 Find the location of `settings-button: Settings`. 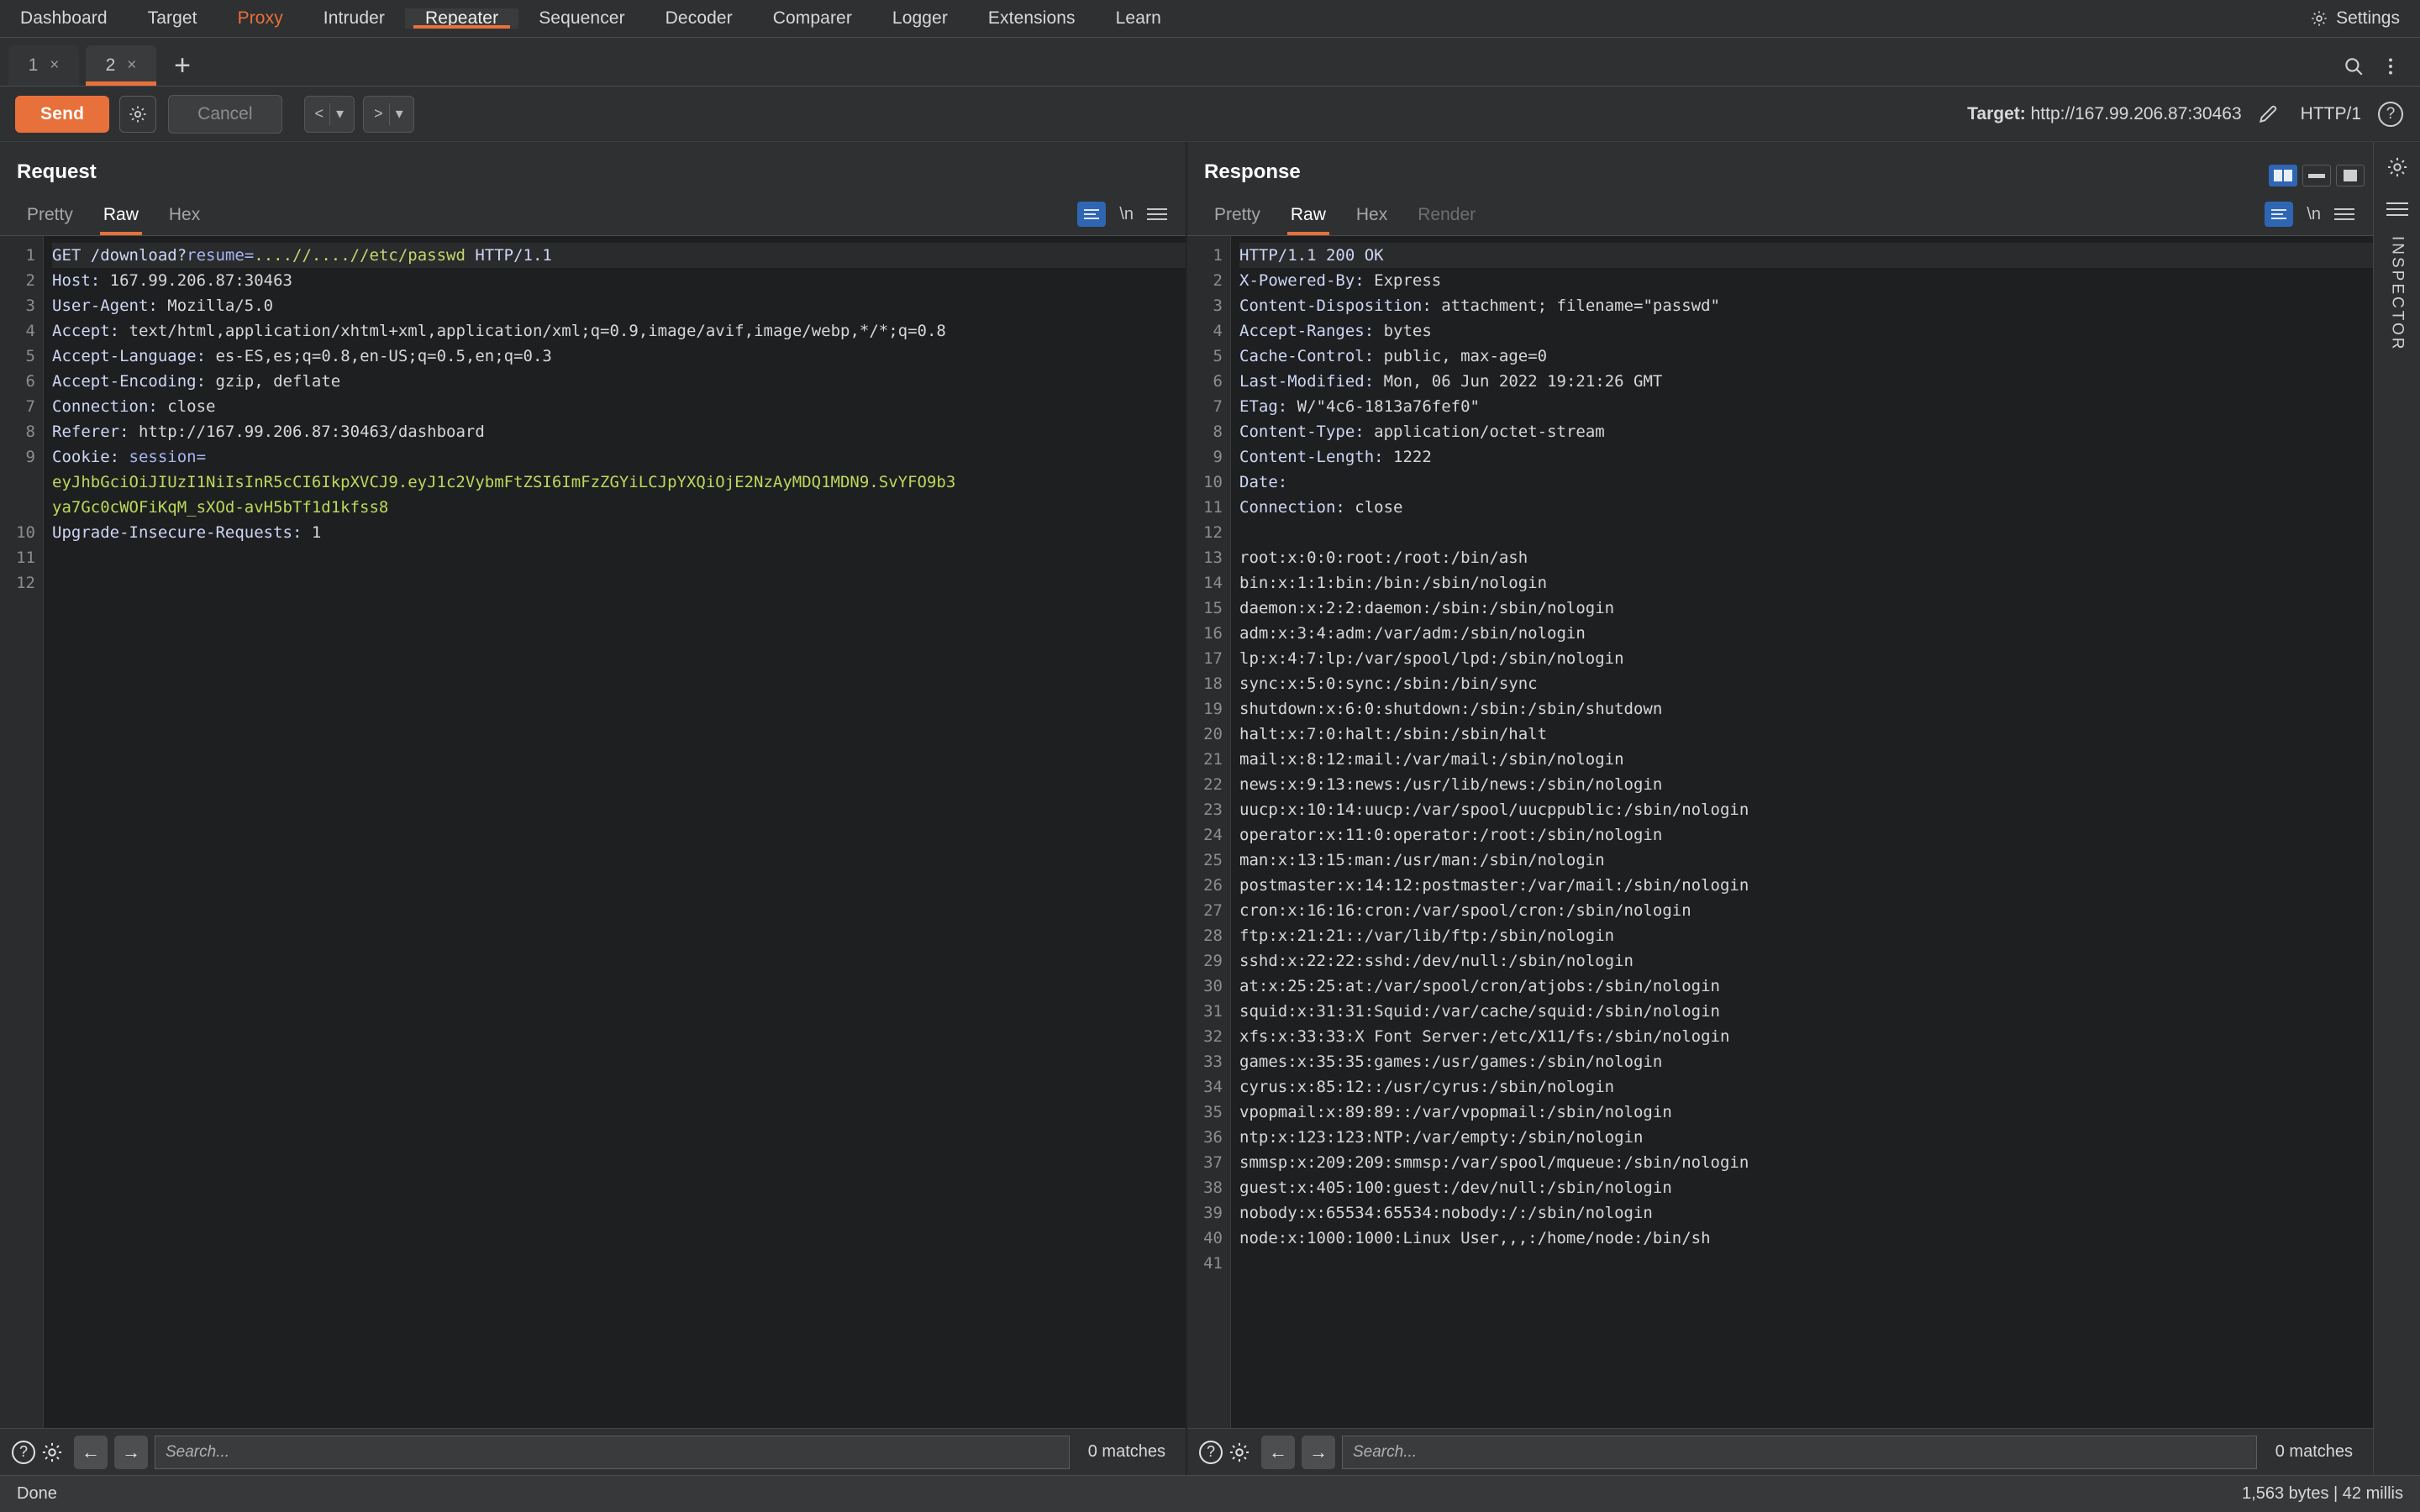

settings-button: Settings is located at coordinates (2359, 18).